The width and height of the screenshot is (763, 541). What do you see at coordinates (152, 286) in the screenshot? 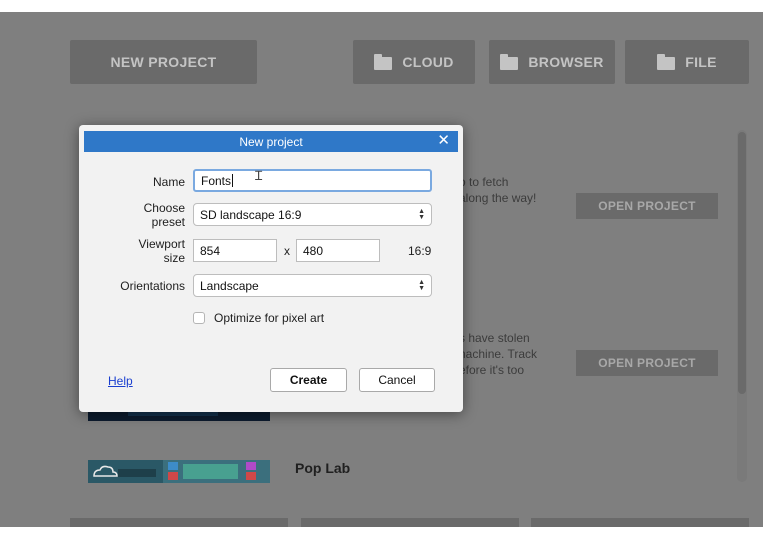
I see `orientations-label: Orientations` at bounding box center [152, 286].